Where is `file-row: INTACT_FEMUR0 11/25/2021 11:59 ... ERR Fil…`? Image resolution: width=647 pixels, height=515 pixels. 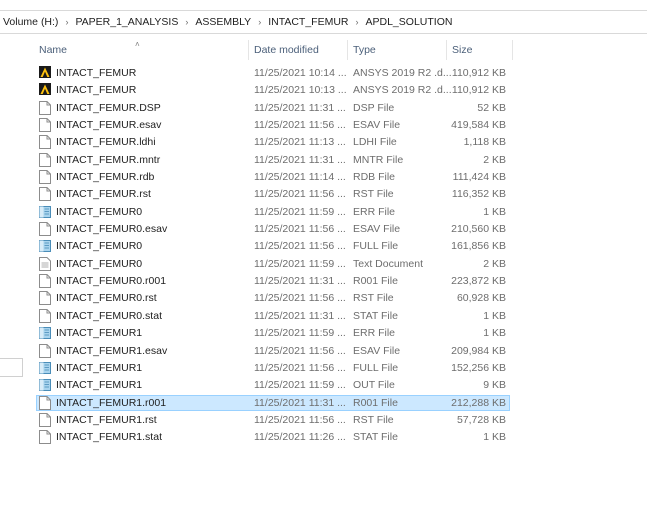
file-row: INTACT_FEMUR0 11/25/2021 11:59 ... ERR Fil… is located at coordinates (323, 212).